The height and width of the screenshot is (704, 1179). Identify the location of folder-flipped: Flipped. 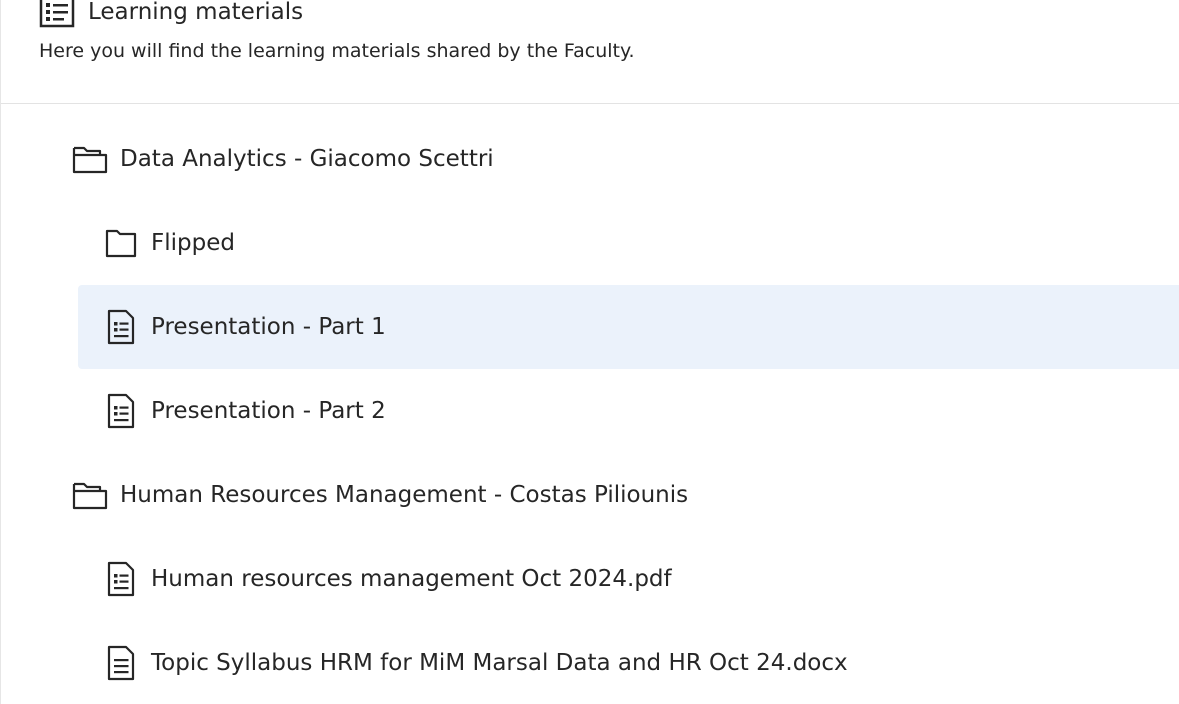
(590, 243).